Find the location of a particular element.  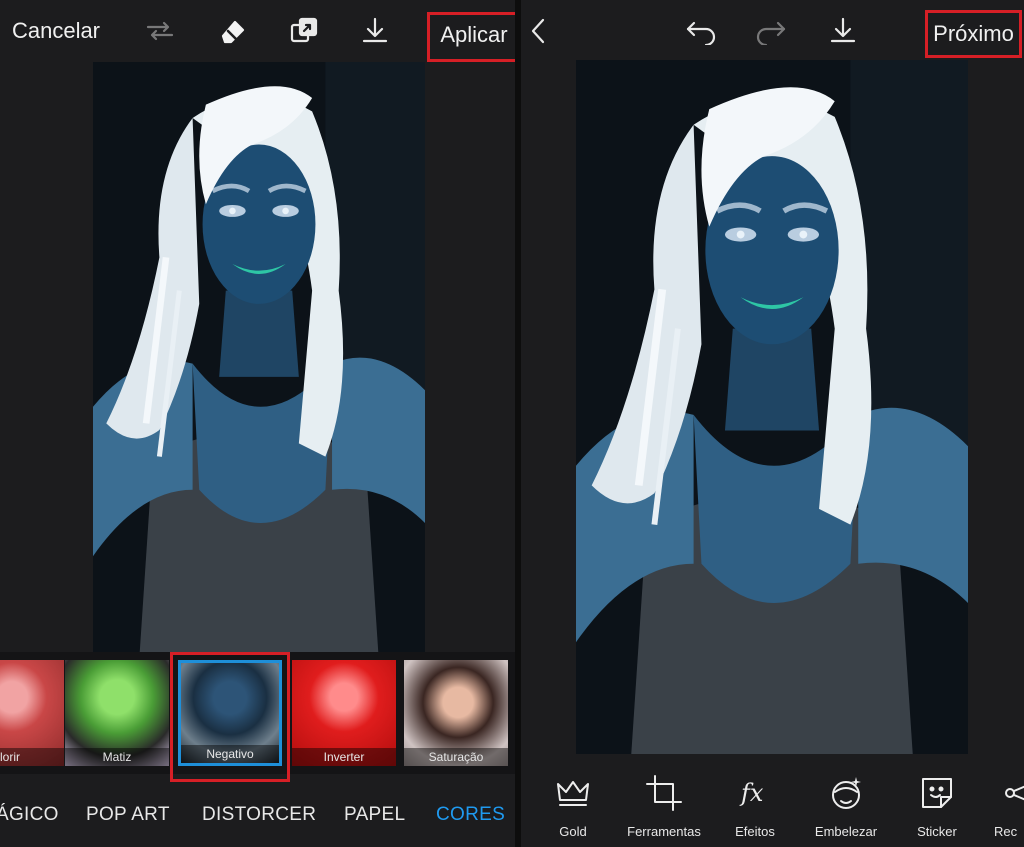

filter-label: Inverter is located at coordinates (344, 757).